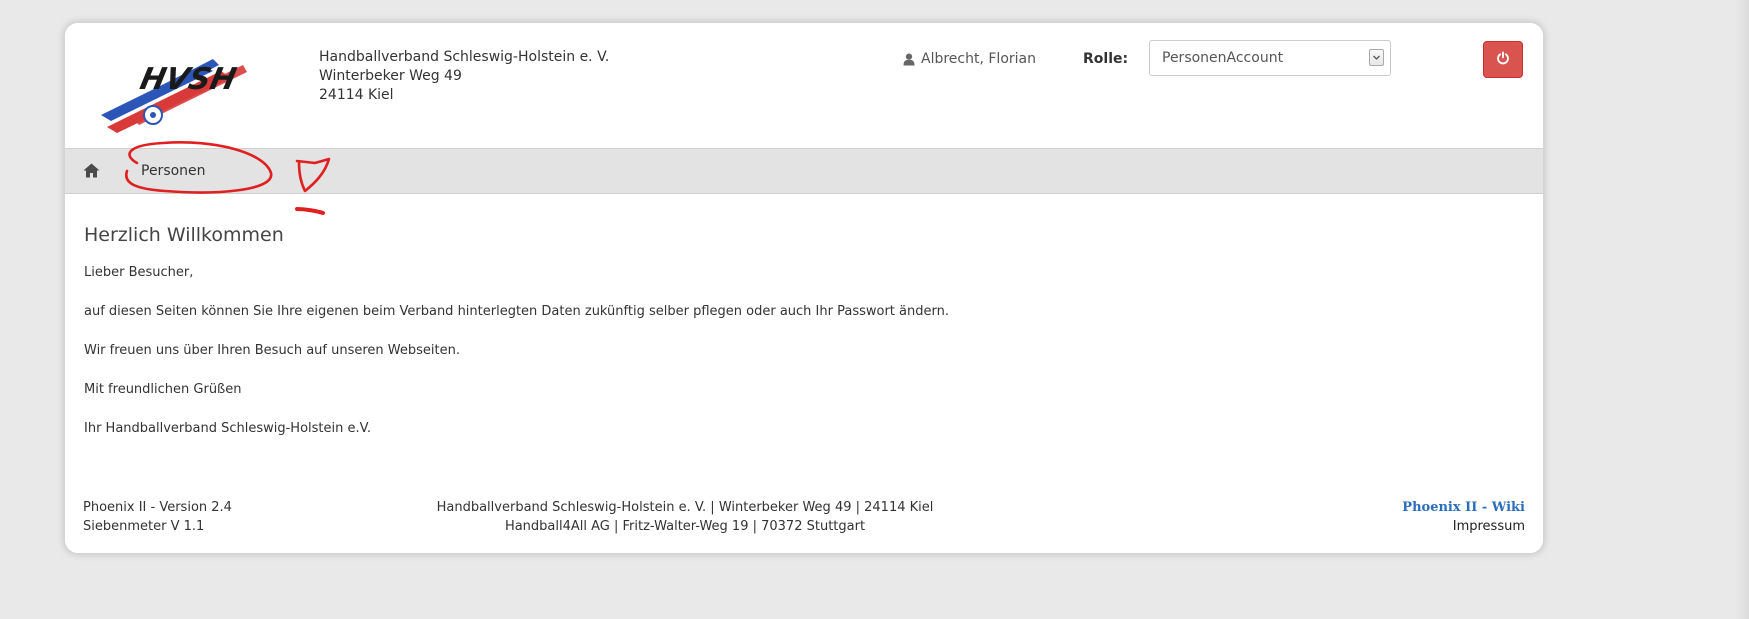 Image resolution: width=1749 pixels, height=619 pixels. I want to click on role-select: PersonenAccount, so click(1270, 58).